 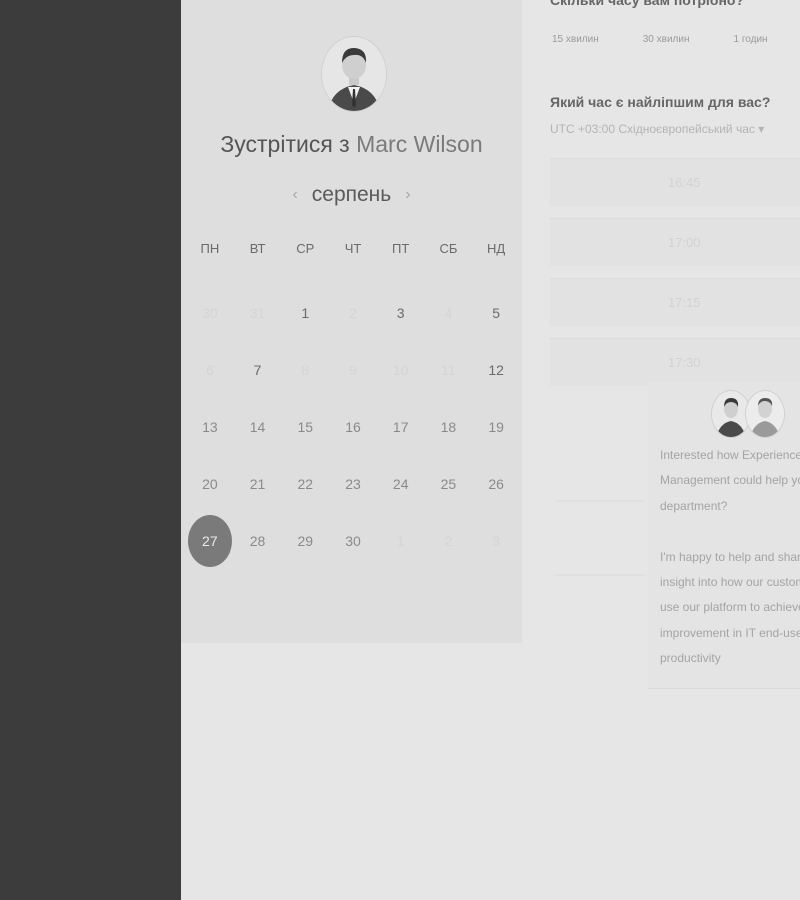 I want to click on calendar-day-label: 15, so click(x=305, y=426).